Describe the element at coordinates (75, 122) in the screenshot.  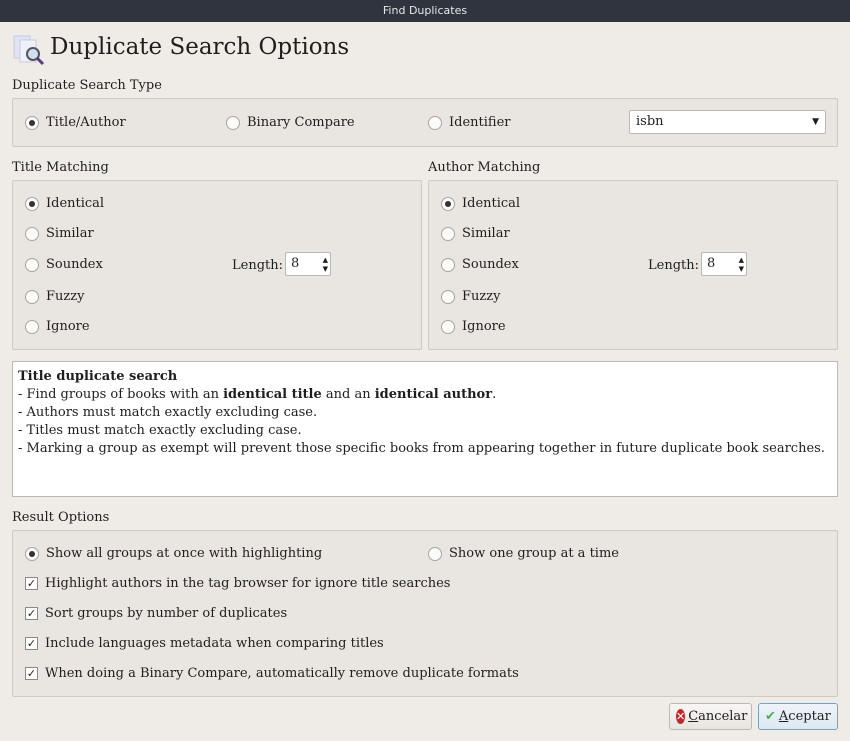
I see `radio-title-author: Title/Author` at that location.